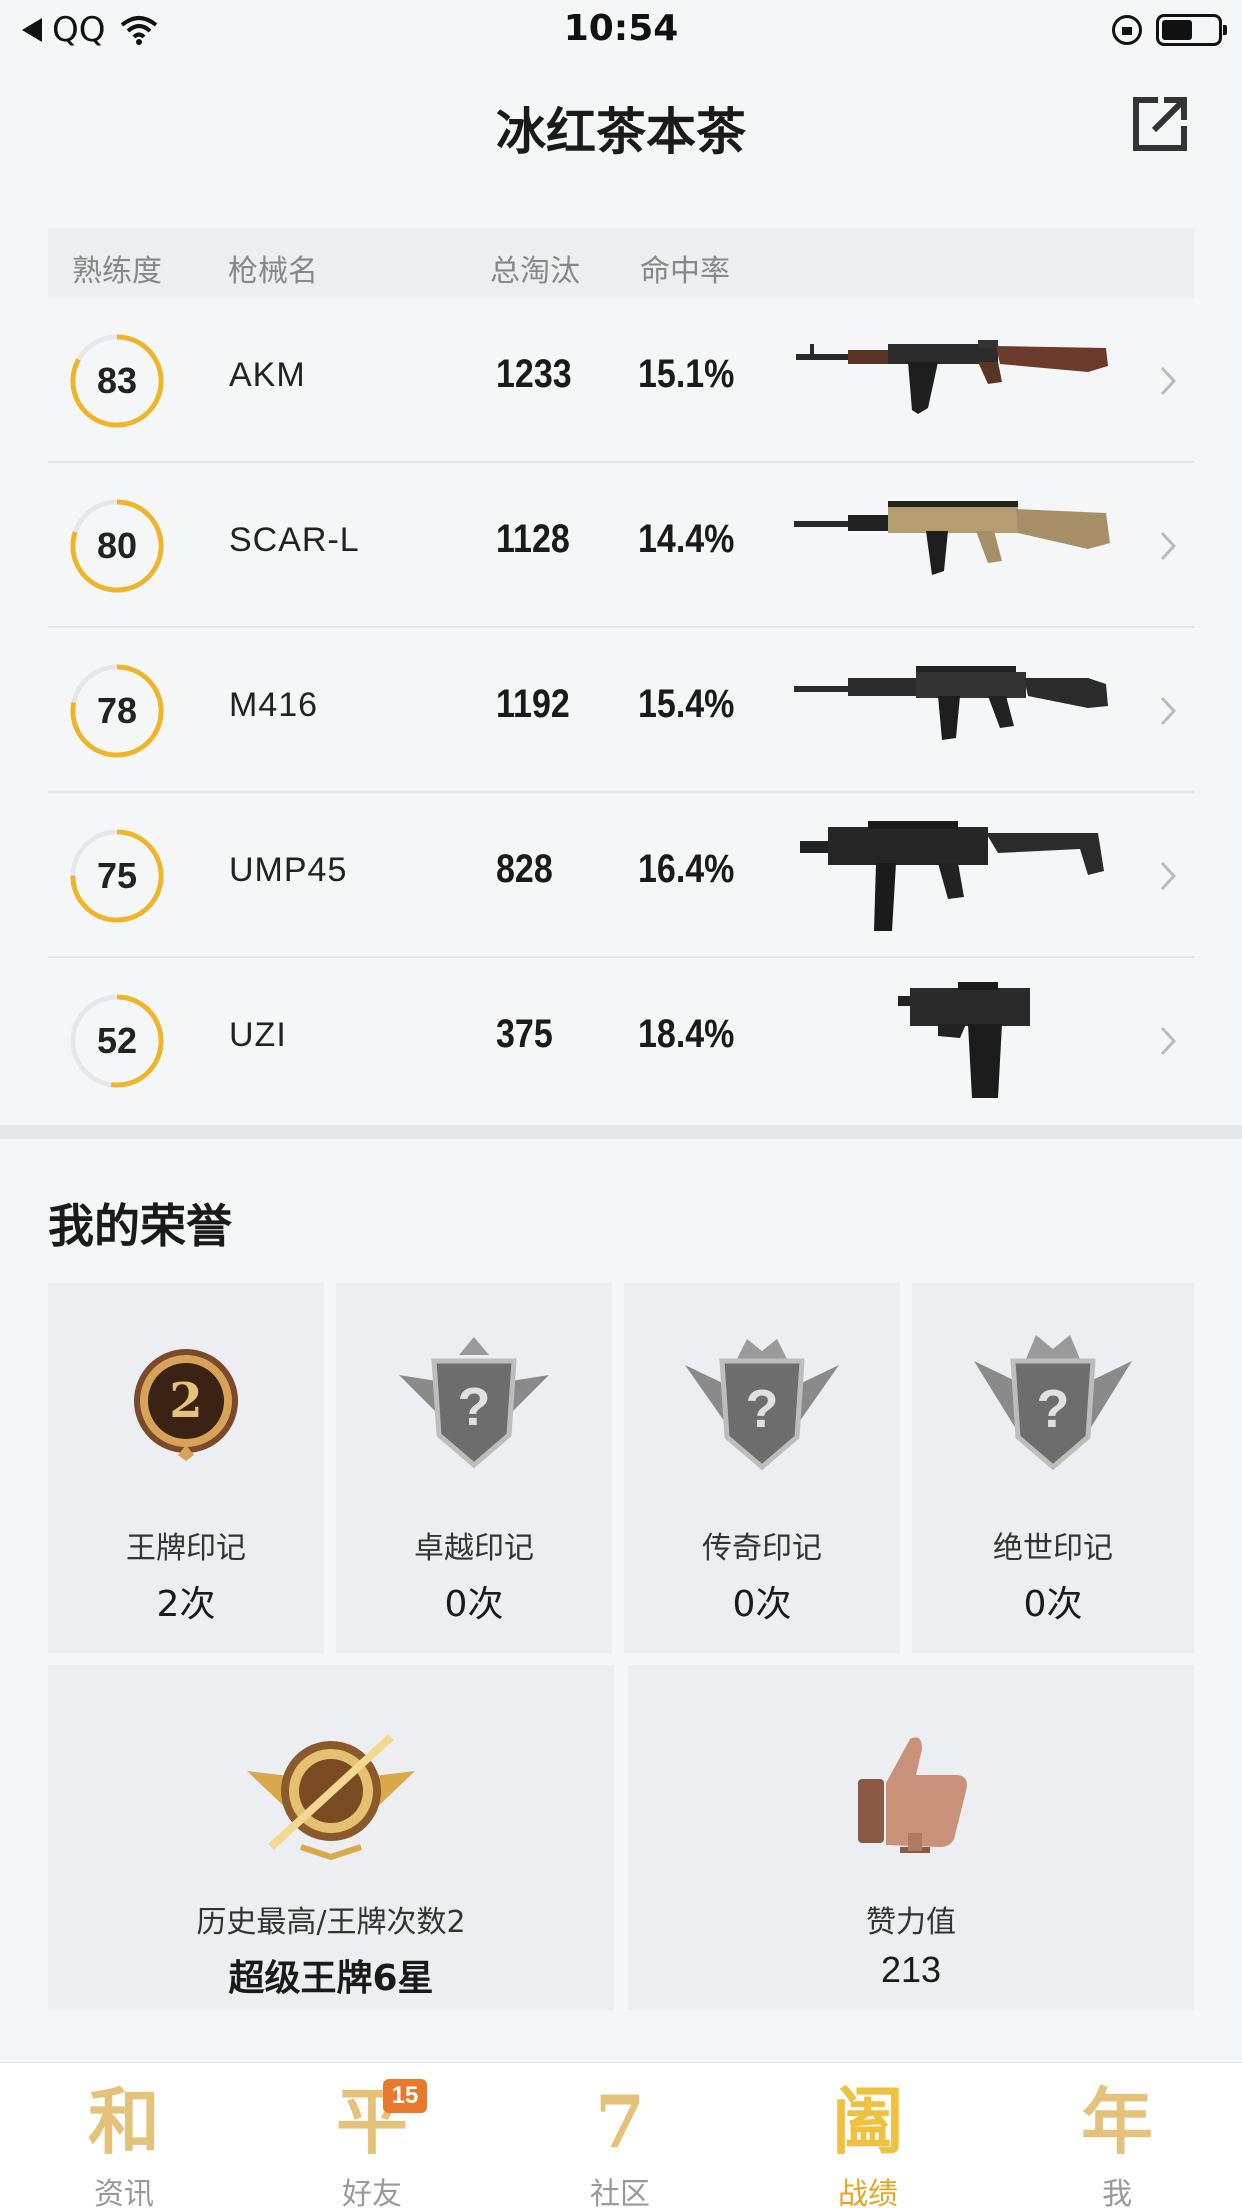 The height and width of the screenshot is (2208, 1242). I want to click on mark-label: 卓越印记, so click(474, 1548).